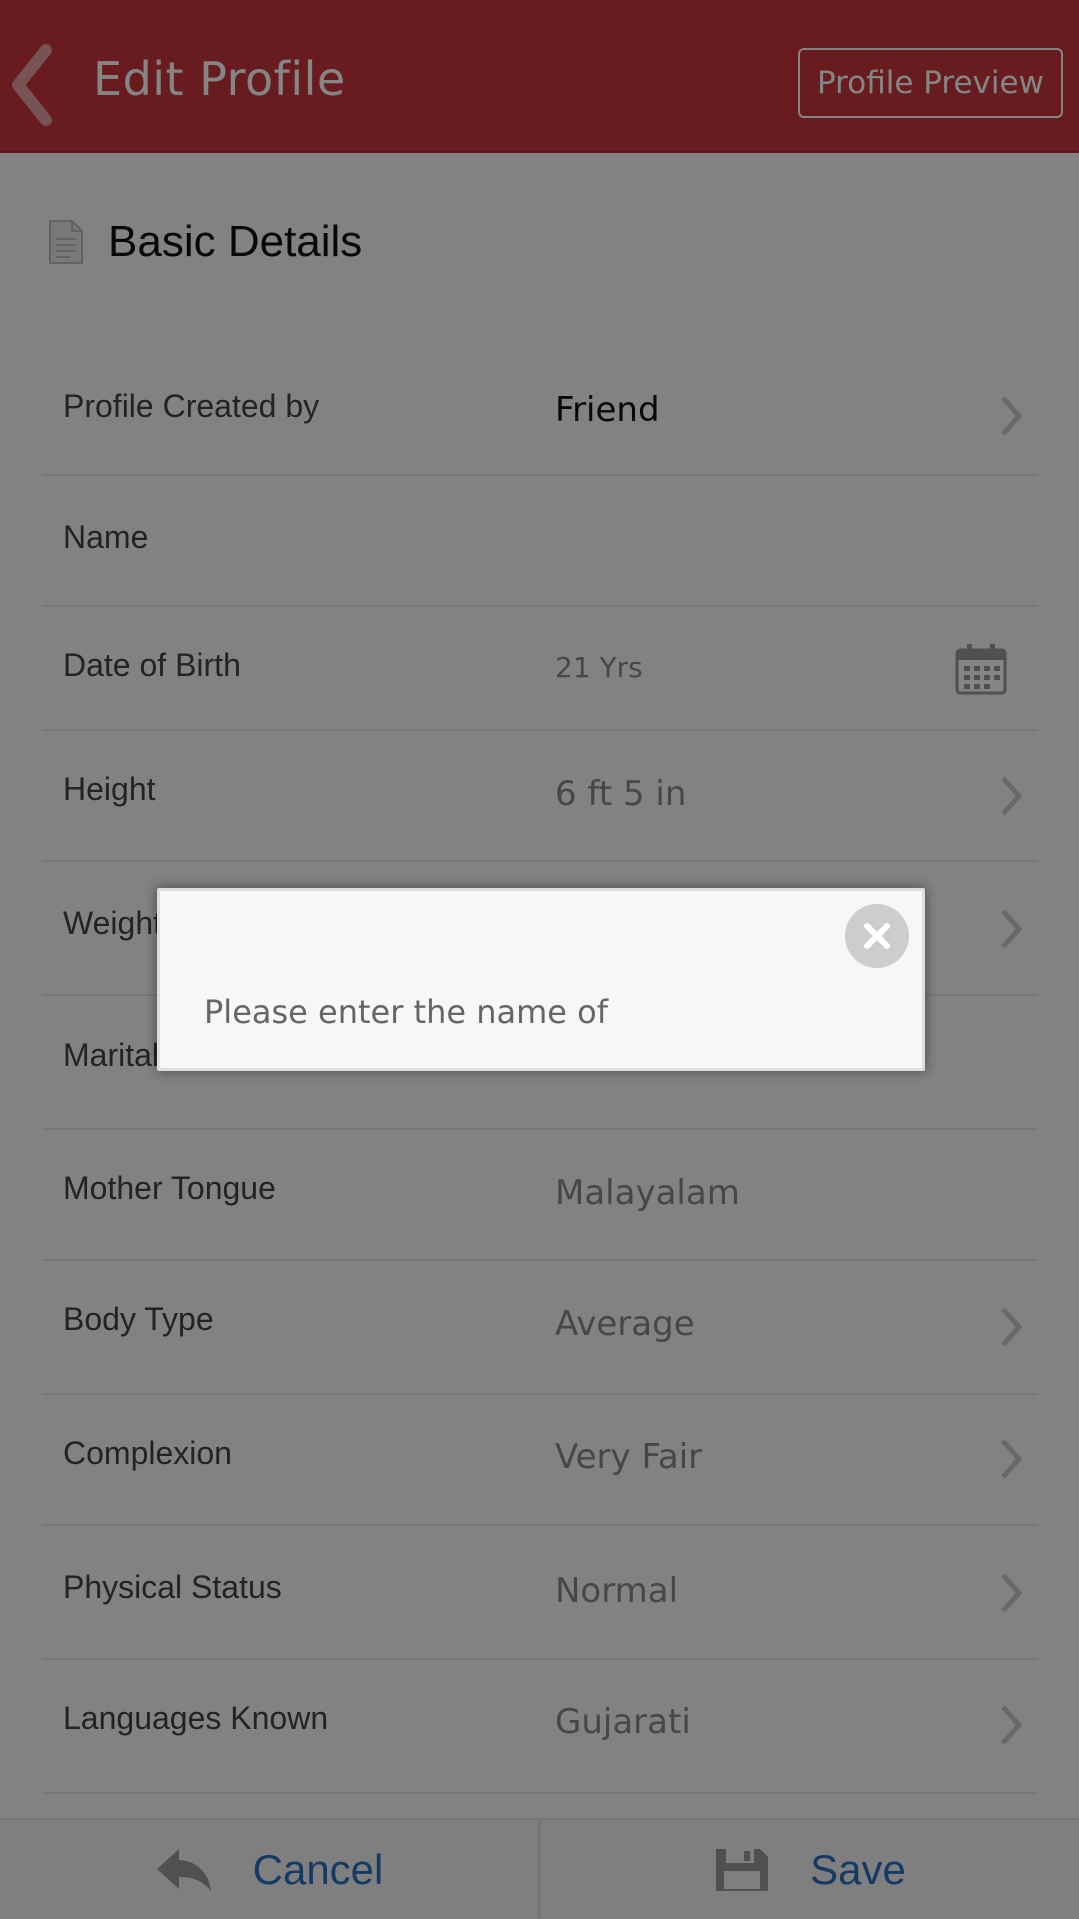 The image size is (1079, 1919). What do you see at coordinates (541, 979) in the screenshot?
I see `alert-dialog: Please enter the name of` at bounding box center [541, 979].